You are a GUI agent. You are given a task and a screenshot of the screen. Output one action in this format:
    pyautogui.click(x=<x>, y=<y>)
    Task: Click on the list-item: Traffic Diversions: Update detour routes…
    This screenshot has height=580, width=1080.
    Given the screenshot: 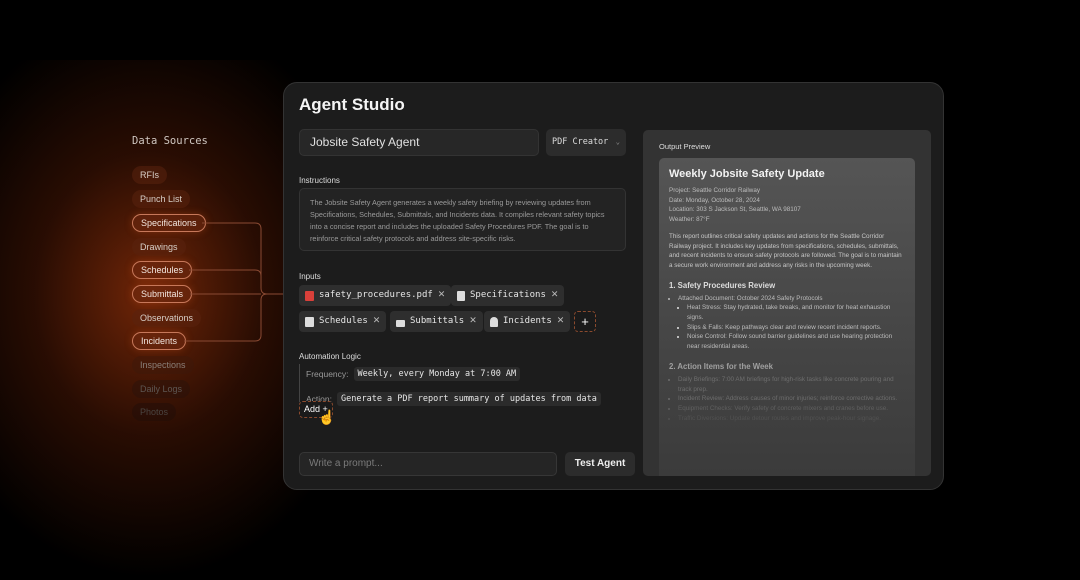 What is the action you would take?
    pyautogui.click(x=791, y=419)
    